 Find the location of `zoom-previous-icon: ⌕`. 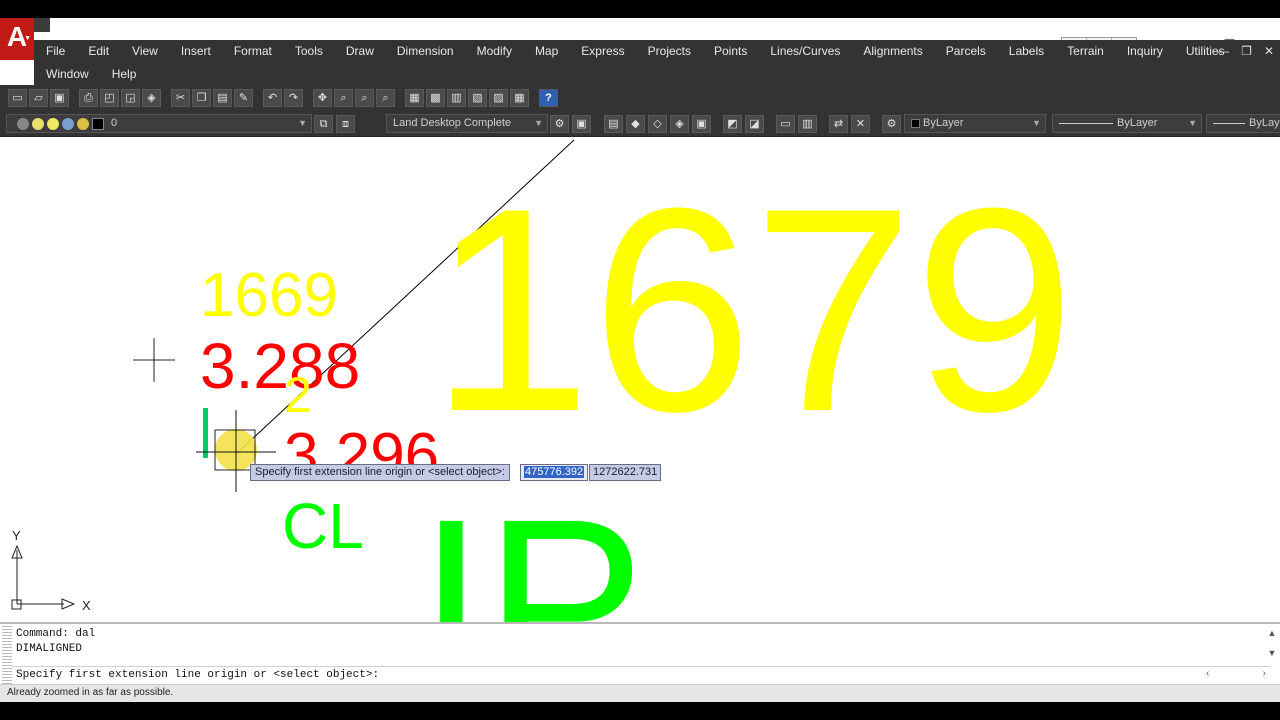

zoom-previous-icon: ⌕ is located at coordinates (385, 98).